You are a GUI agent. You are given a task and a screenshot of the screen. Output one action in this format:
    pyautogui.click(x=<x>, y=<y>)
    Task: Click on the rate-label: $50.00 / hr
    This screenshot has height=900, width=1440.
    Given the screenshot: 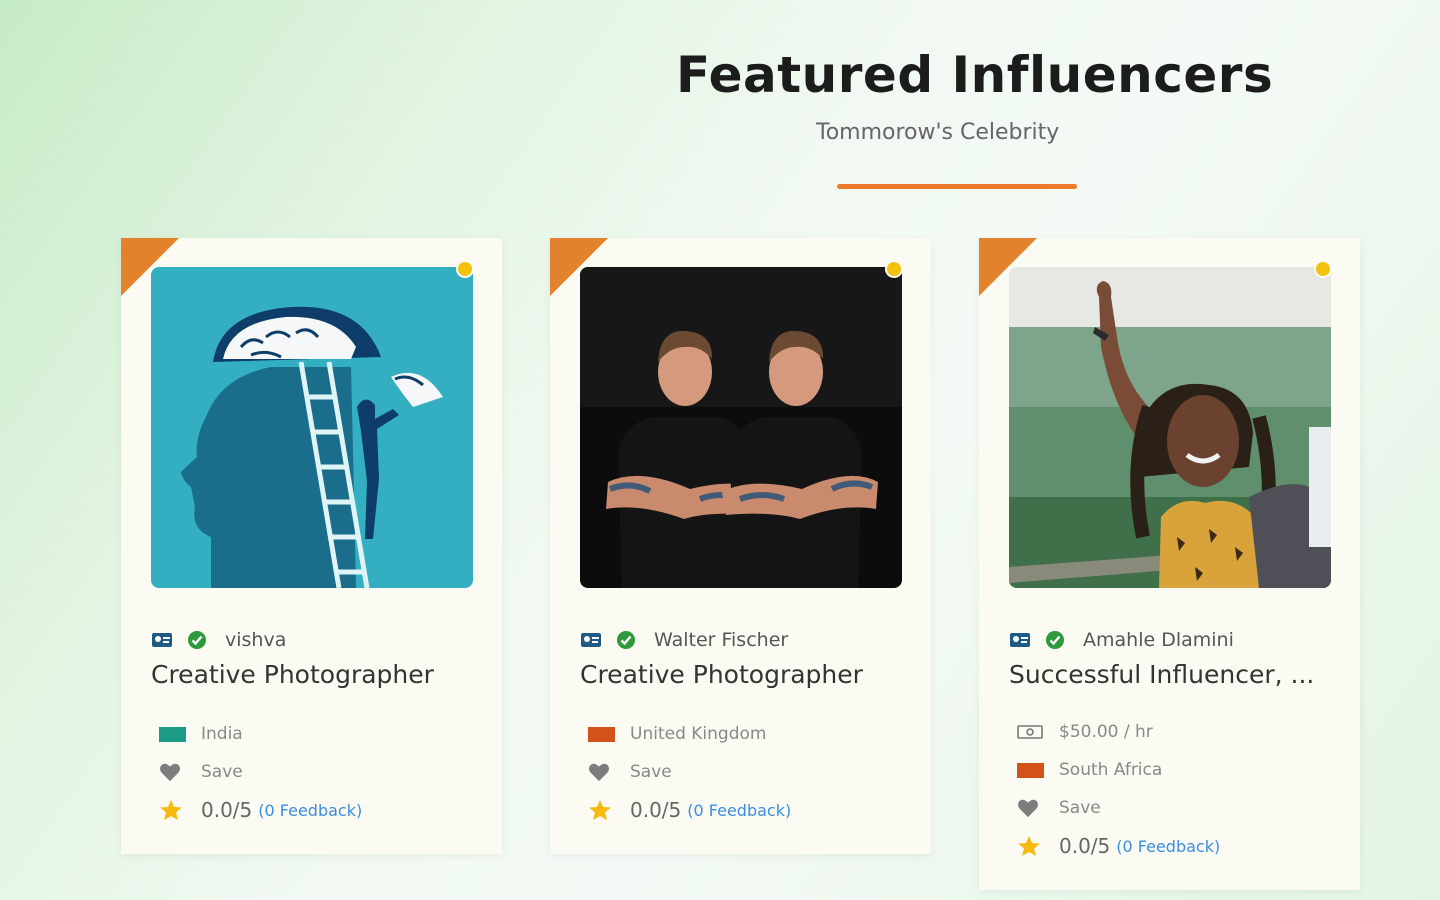 What is the action you would take?
    pyautogui.click(x=1106, y=732)
    